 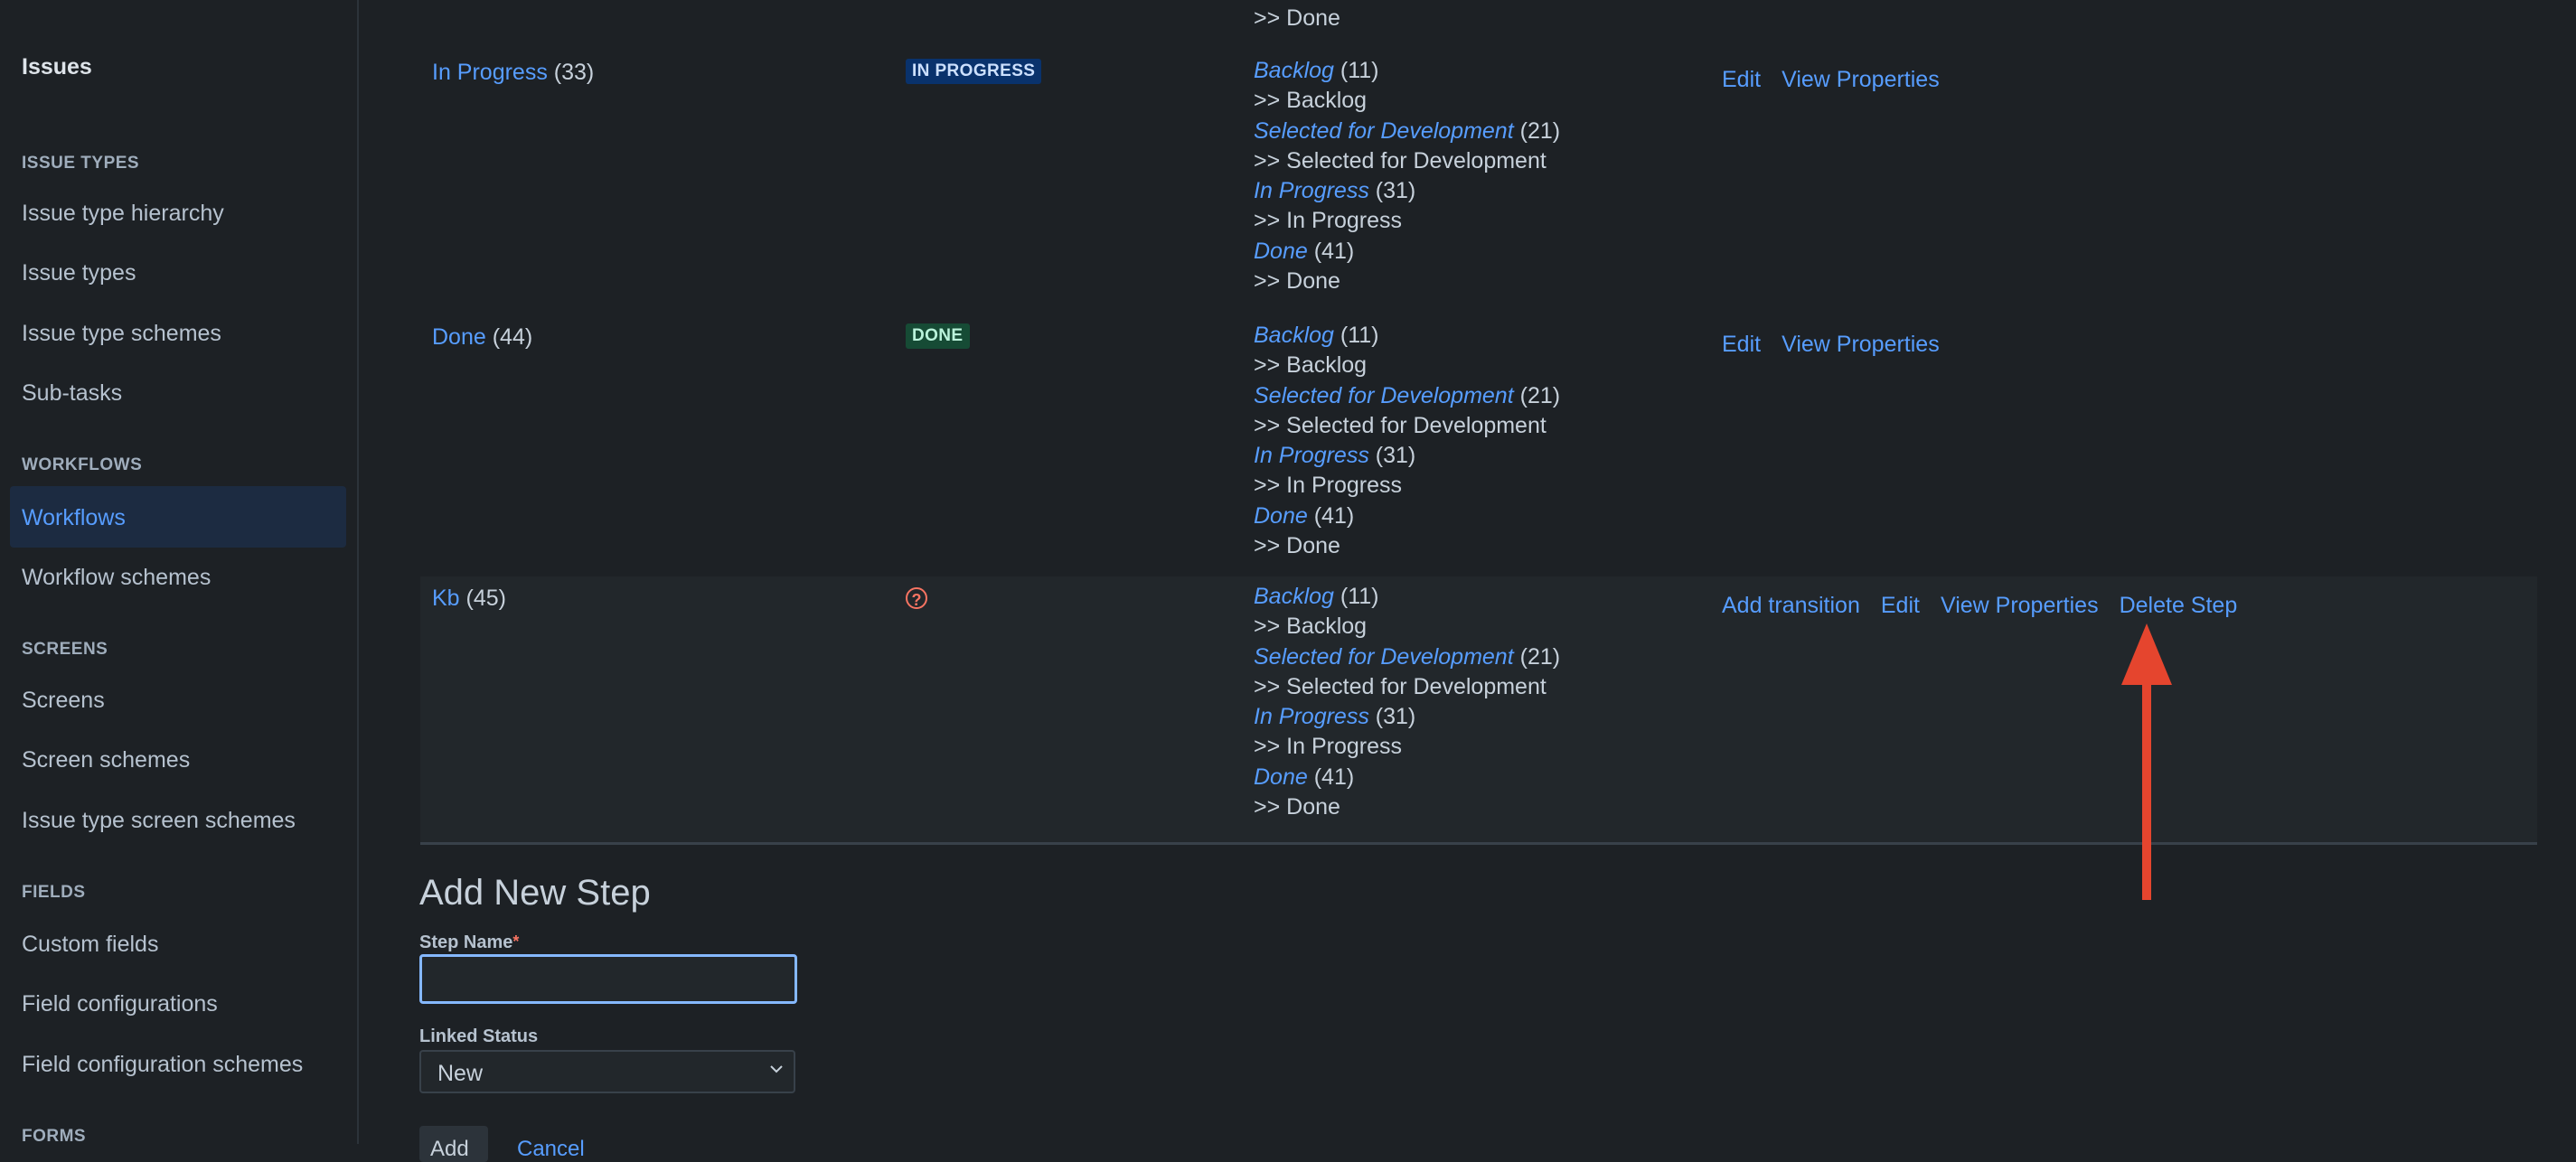 What do you see at coordinates (74, 517) in the screenshot?
I see `sidebar-item-label: Workflows` at bounding box center [74, 517].